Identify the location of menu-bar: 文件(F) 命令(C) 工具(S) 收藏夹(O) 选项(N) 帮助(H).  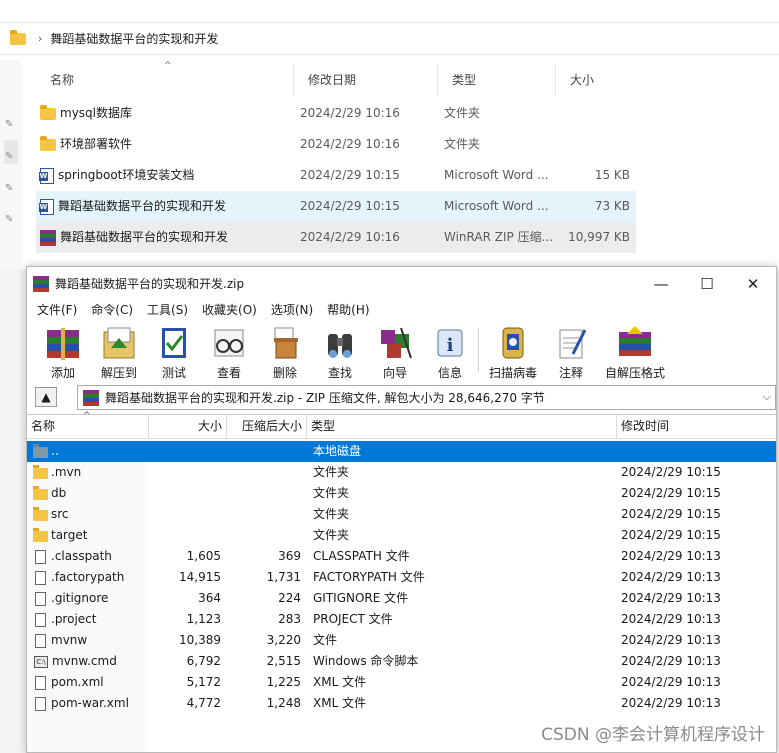
(401, 309).